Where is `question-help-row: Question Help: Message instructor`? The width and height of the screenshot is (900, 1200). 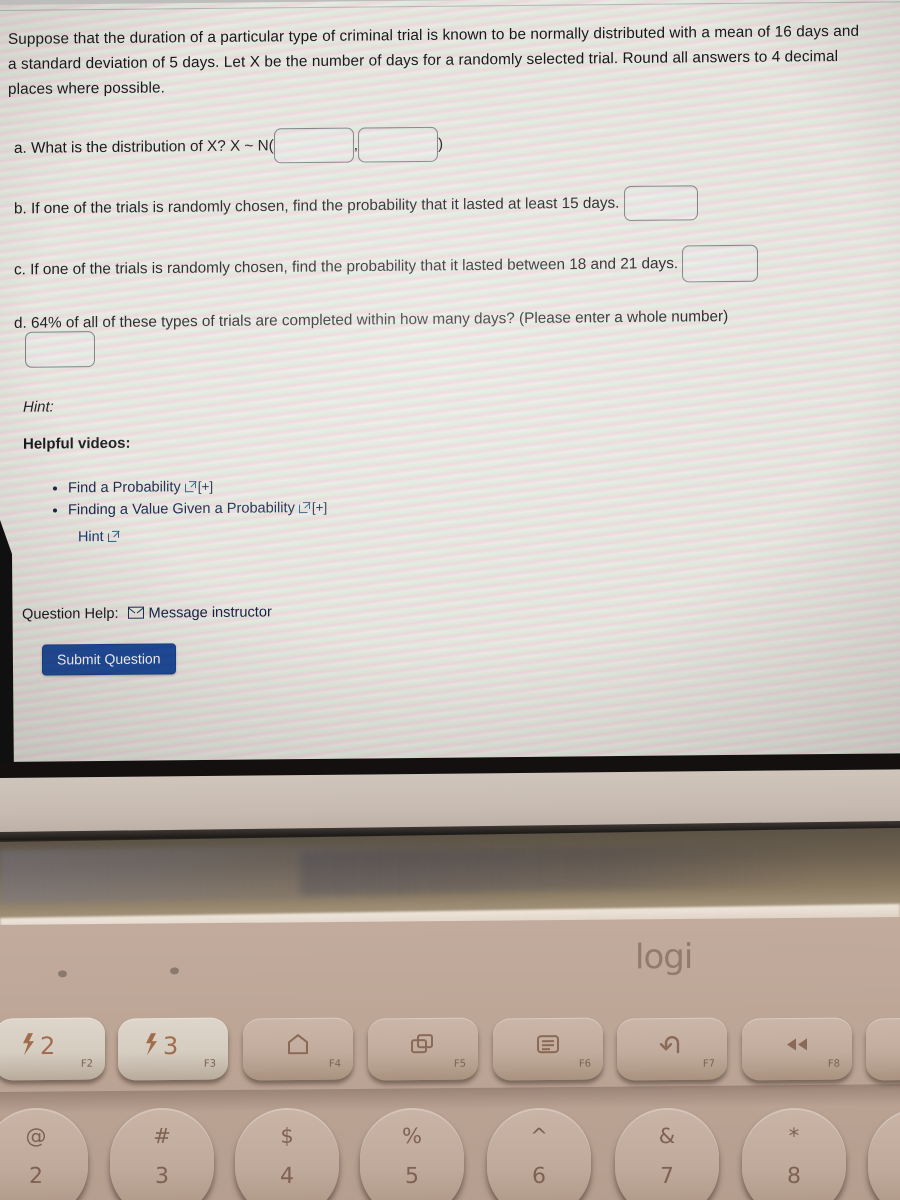 question-help-row: Question Help: Message instructor is located at coordinates (147, 613).